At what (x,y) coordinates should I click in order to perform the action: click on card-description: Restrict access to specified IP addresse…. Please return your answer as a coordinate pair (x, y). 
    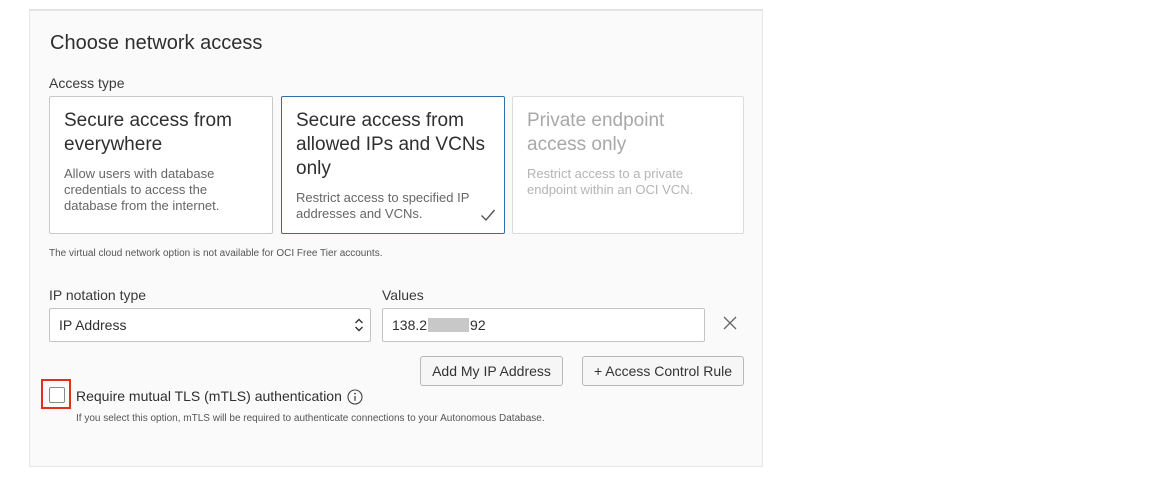
    Looking at the image, I should click on (383, 205).